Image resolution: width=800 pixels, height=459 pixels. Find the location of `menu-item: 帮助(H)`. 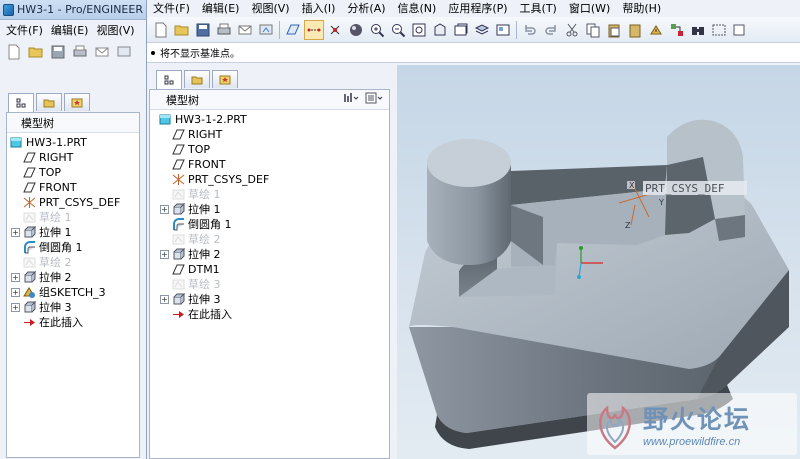

menu-item: 帮助(H) is located at coordinates (641, 7).